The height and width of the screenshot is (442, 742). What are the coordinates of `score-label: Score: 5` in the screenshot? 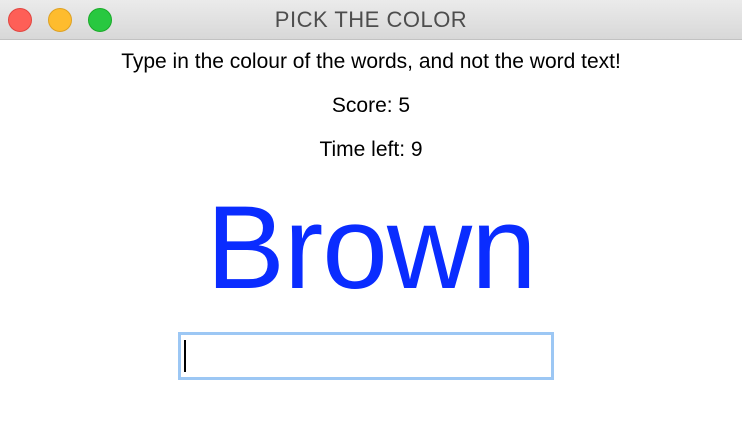 It's located at (371, 105).